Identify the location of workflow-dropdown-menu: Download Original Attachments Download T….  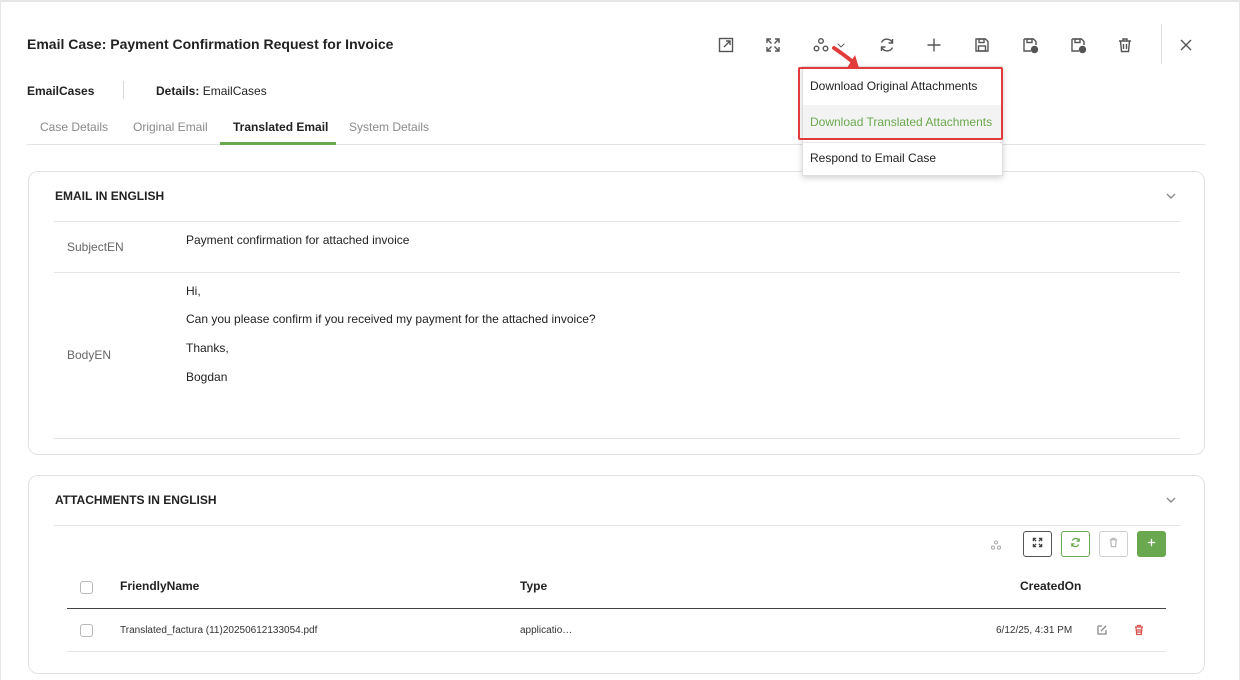
(902, 121).